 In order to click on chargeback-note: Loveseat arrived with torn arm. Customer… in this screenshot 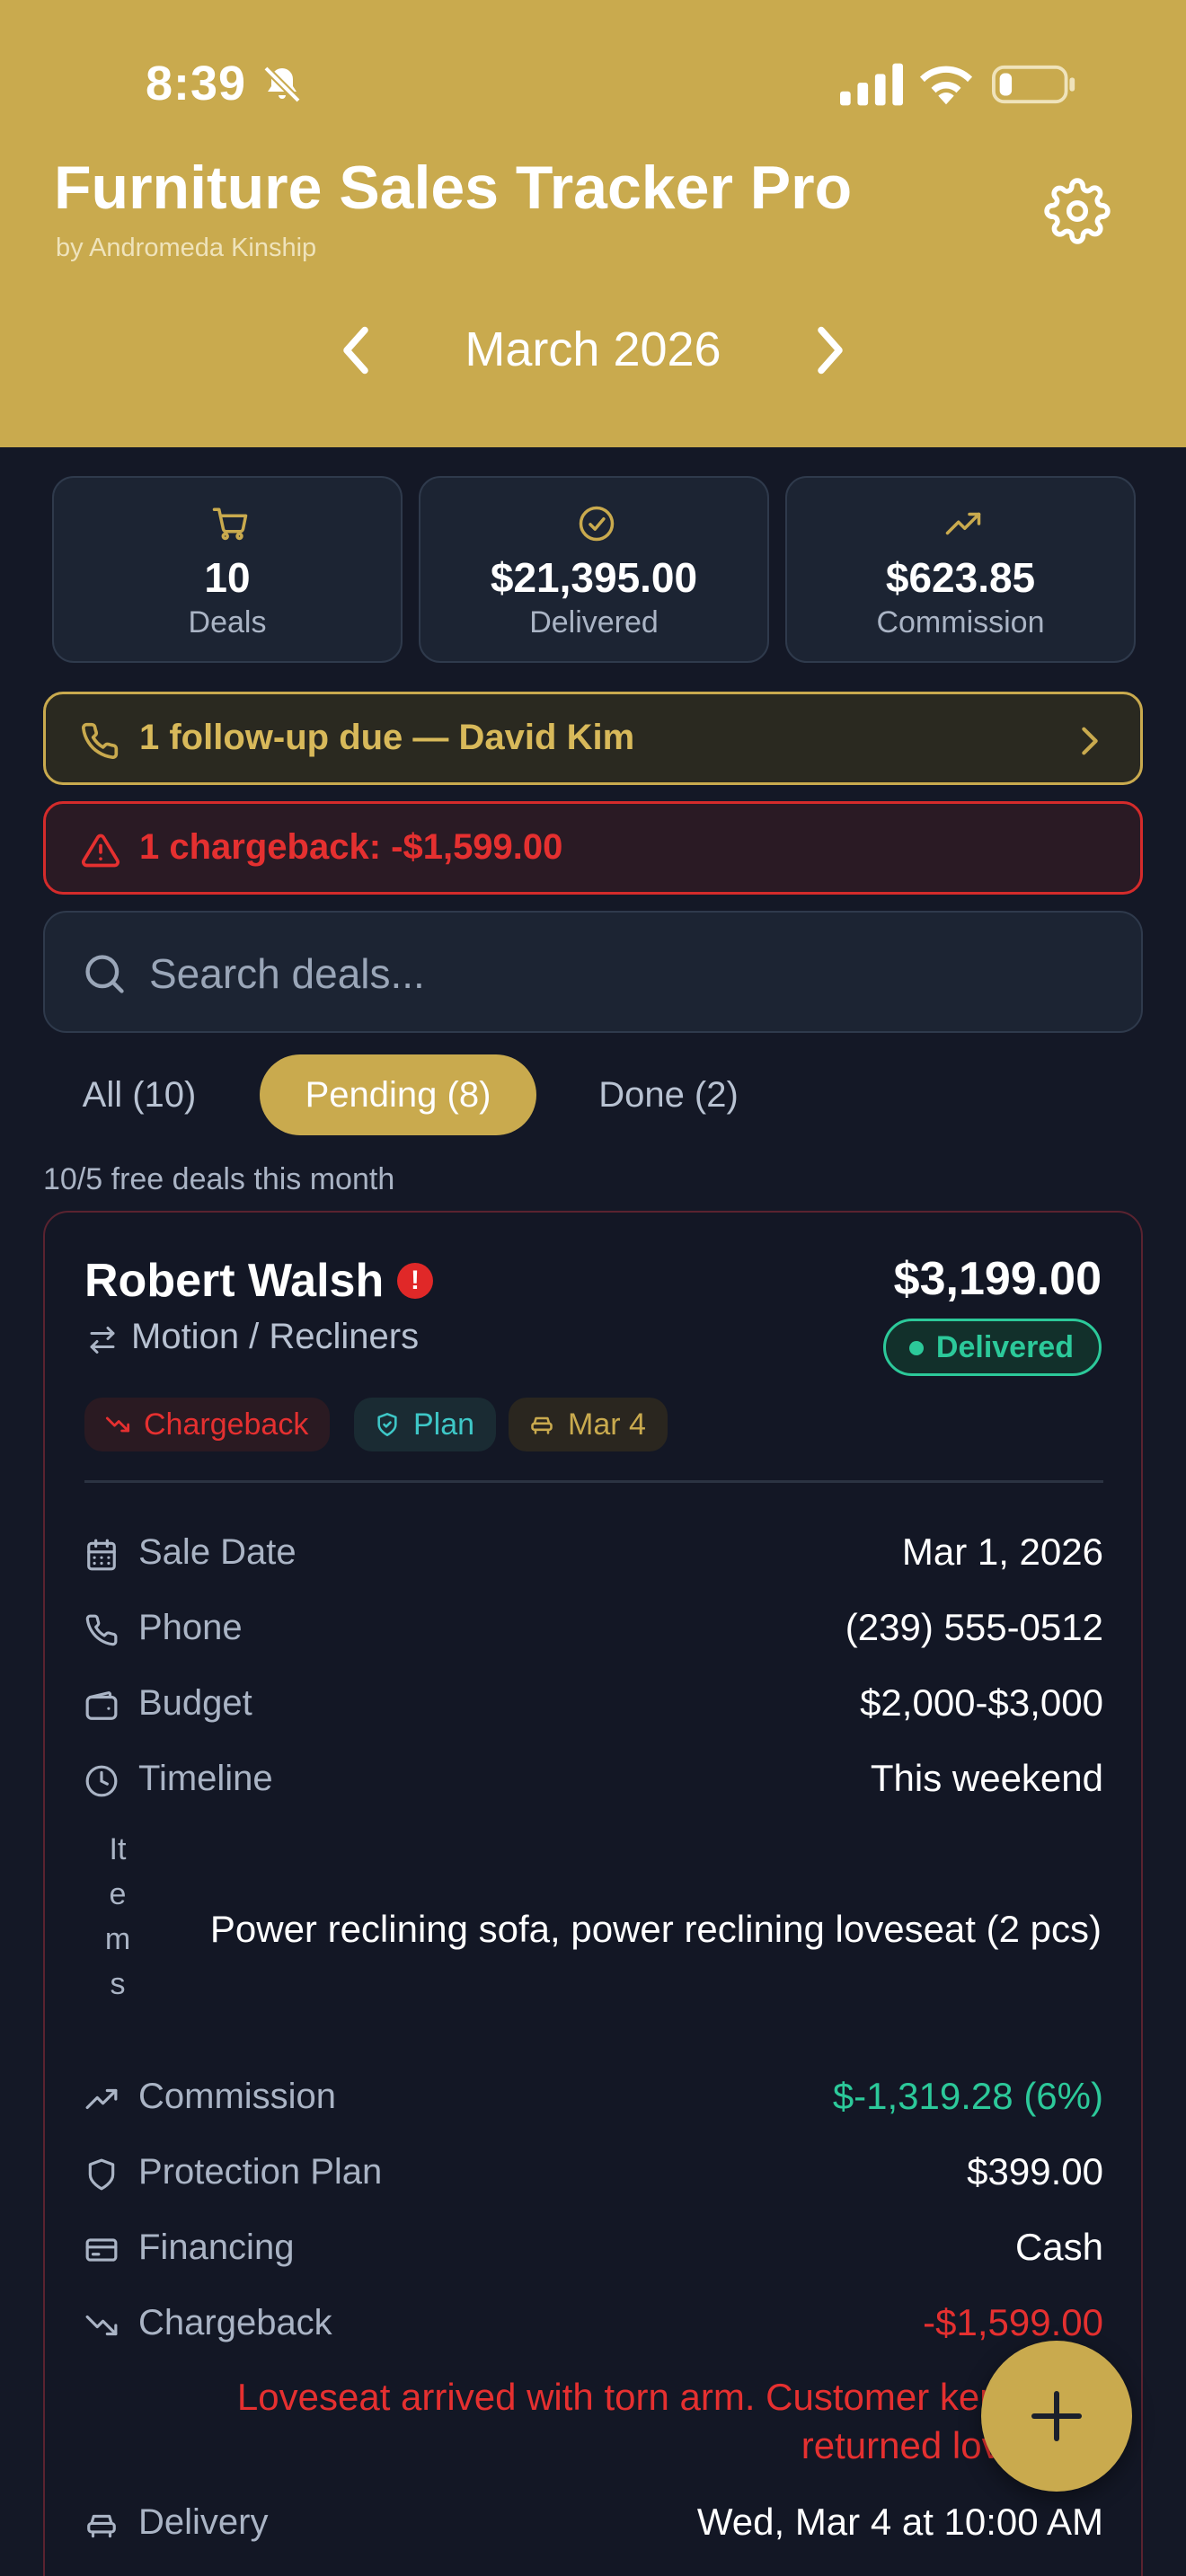, I will do `click(593, 2421)`.